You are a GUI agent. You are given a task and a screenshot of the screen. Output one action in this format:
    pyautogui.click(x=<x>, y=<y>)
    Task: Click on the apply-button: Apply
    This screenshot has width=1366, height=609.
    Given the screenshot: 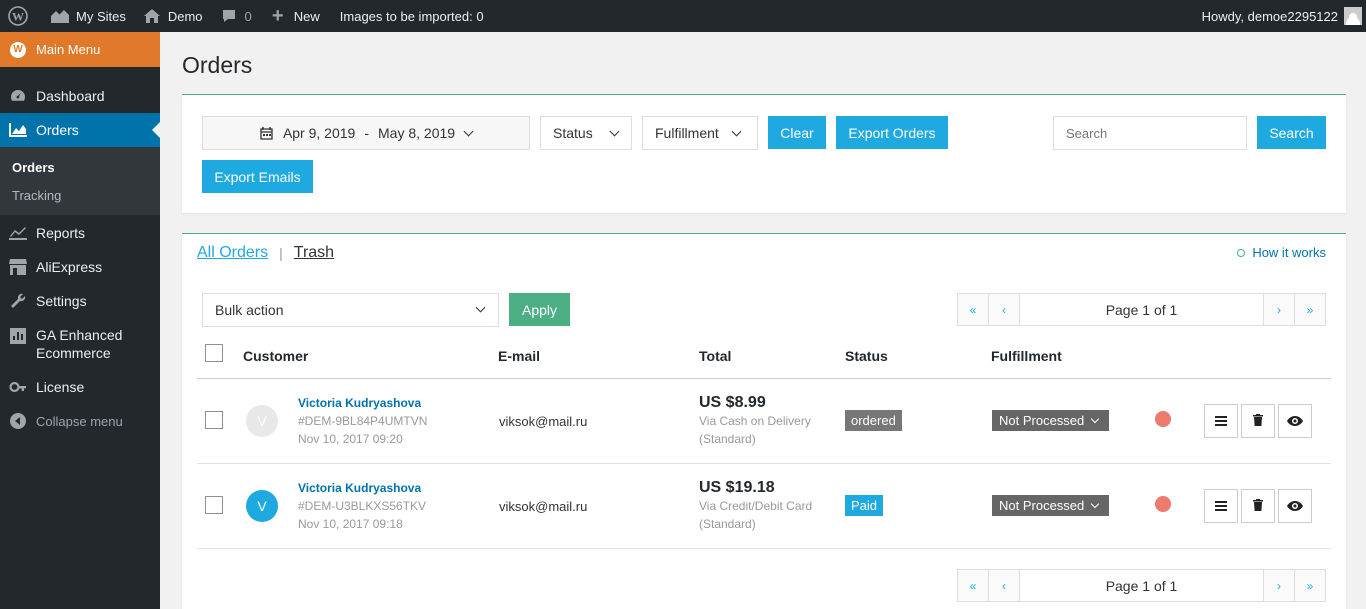 What is the action you would take?
    pyautogui.click(x=539, y=309)
    